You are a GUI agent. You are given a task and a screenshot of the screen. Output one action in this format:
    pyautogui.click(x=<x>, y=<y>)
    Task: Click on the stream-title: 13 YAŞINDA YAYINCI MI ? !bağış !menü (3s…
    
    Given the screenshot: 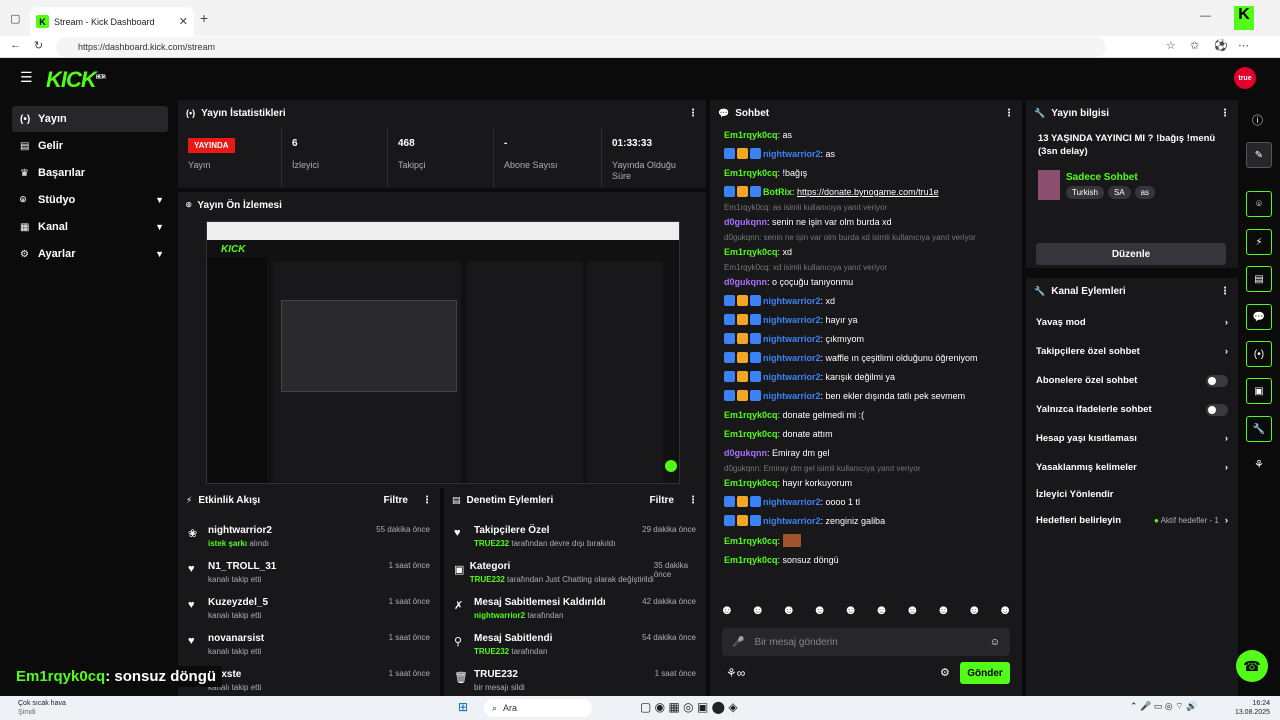 What is the action you would take?
    pyautogui.click(x=1127, y=145)
    